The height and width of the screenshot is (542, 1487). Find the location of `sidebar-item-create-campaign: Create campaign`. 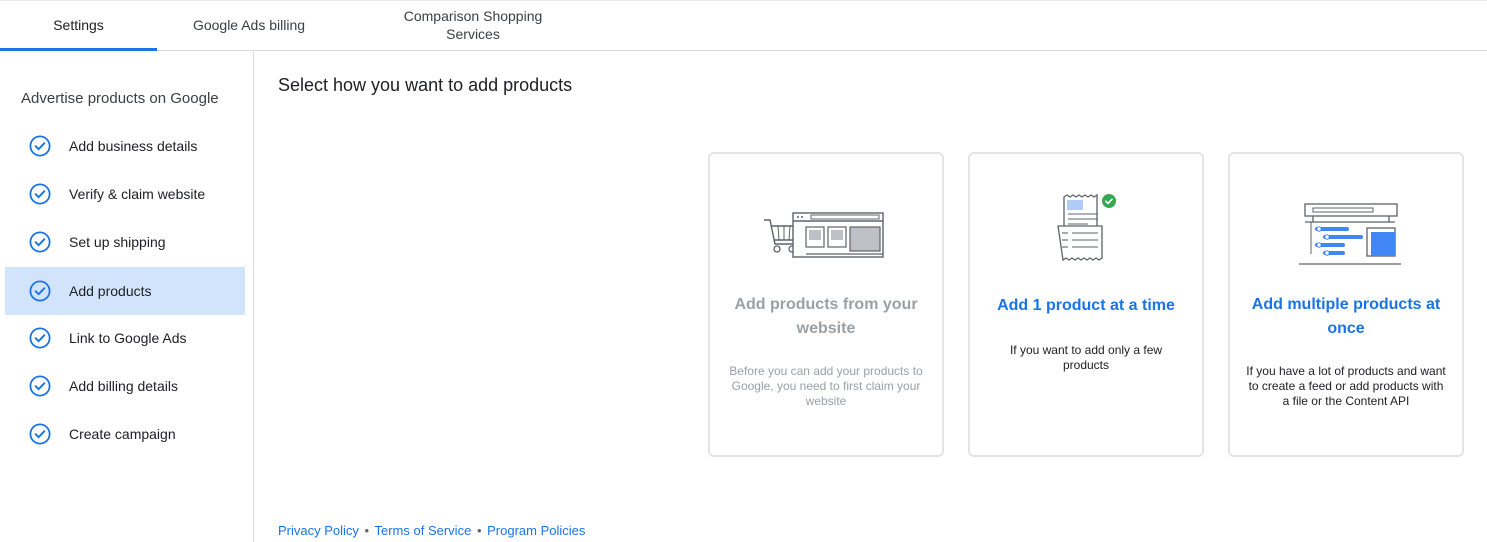

sidebar-item-create-campaign: Create campaign is located at coordinates (125, 434).